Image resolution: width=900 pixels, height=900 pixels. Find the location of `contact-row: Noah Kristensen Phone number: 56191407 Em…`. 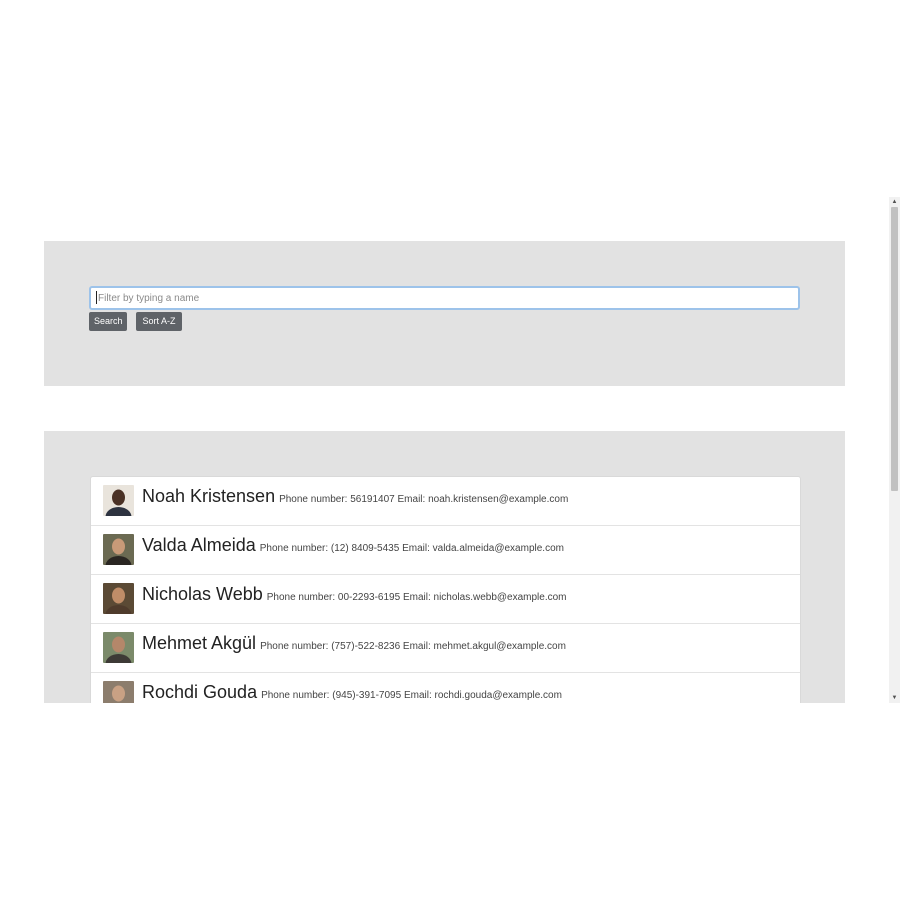

contact-row: Noah Kristensen Phone number: 56191407 Em… is located at coordinates (445, 501).